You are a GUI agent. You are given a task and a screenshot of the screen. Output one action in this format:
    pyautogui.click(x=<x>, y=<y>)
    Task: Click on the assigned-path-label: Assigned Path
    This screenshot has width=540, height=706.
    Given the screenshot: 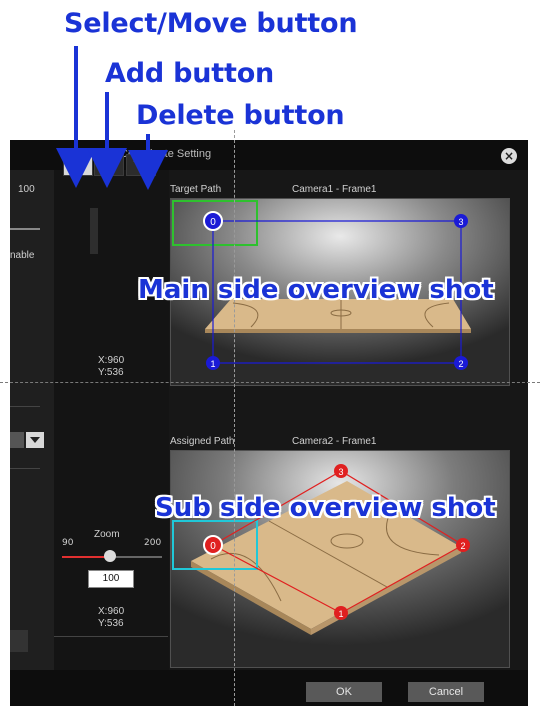 What is the action you would take?
    pyautogui.click(x=202, y=441)
    